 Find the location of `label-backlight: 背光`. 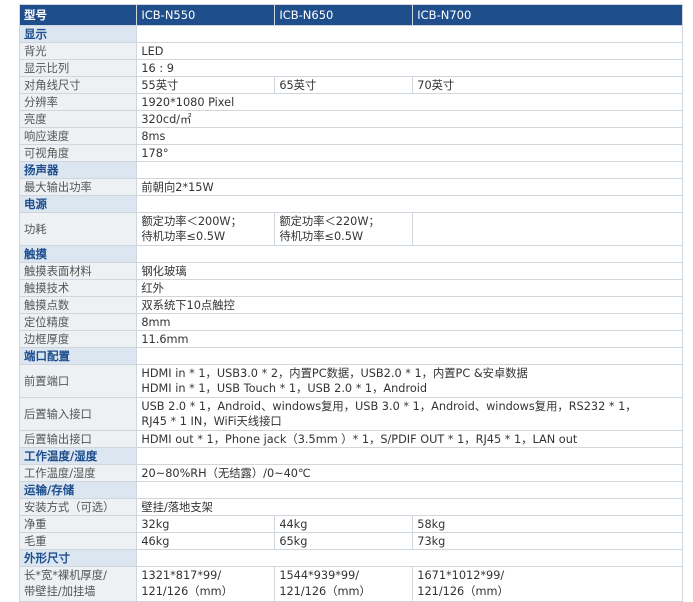

label-backlight: 背光 is located at coordinates (78, 51).